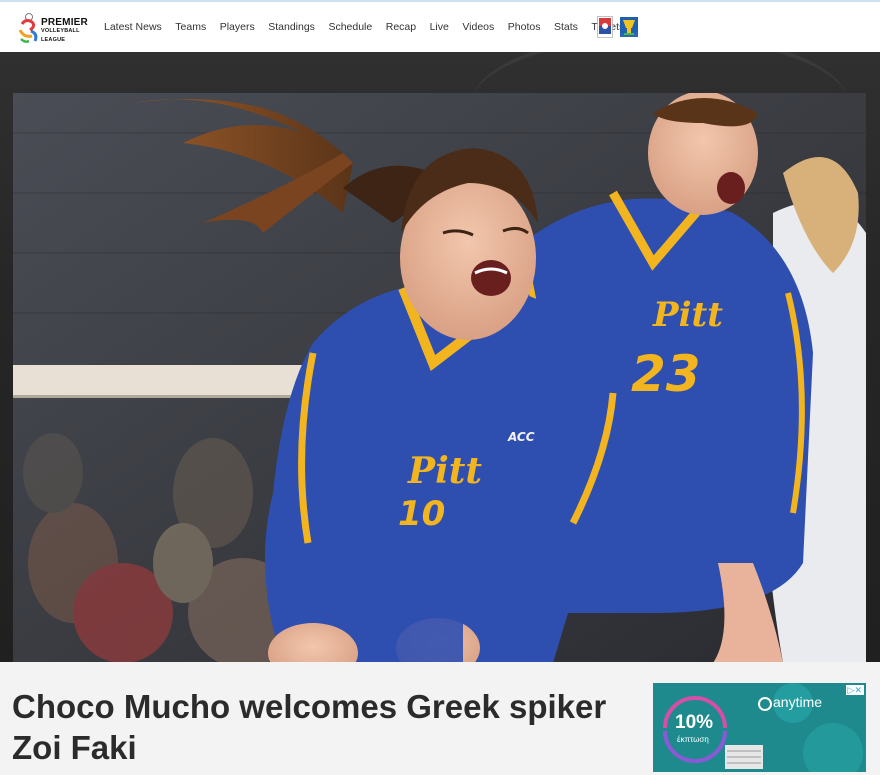  Describe the element at coordinates (60, 31) in the screenshot. I see `logo-line-2: VOLLEYBALL` at that location.